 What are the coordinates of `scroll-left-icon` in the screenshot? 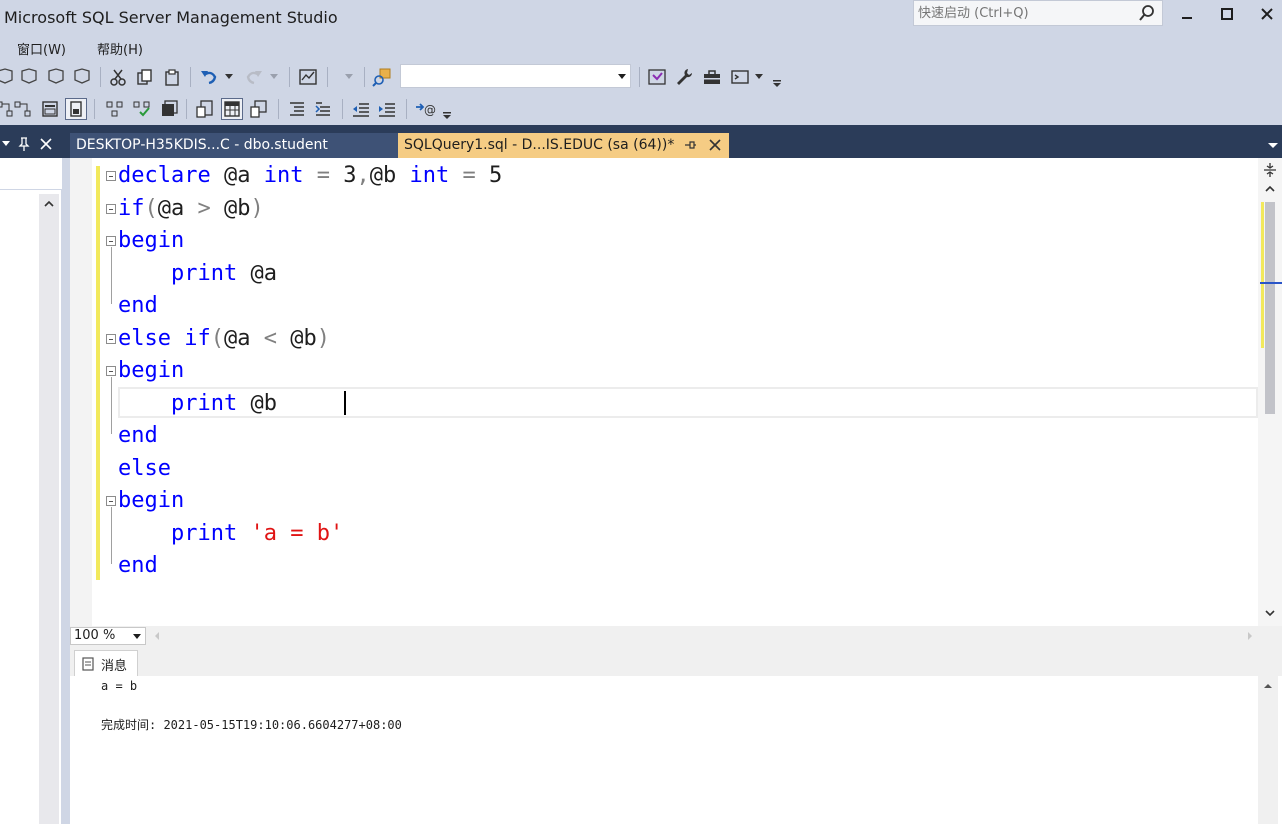 It's located at (157, 636).